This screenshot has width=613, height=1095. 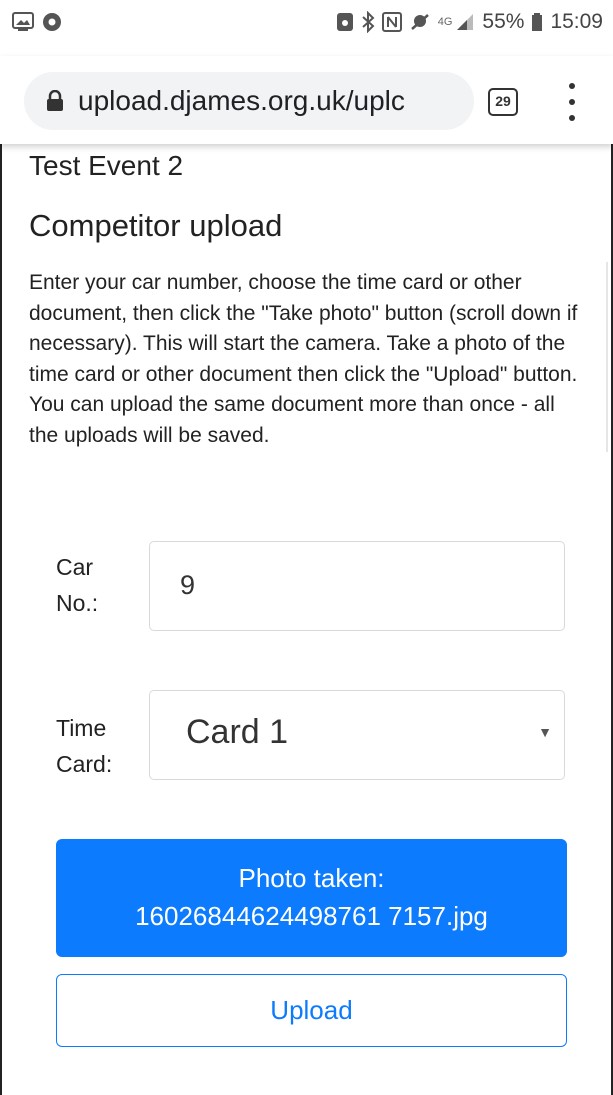 I want to click on page-title: Competitor upload, so click(x=156, y=225).